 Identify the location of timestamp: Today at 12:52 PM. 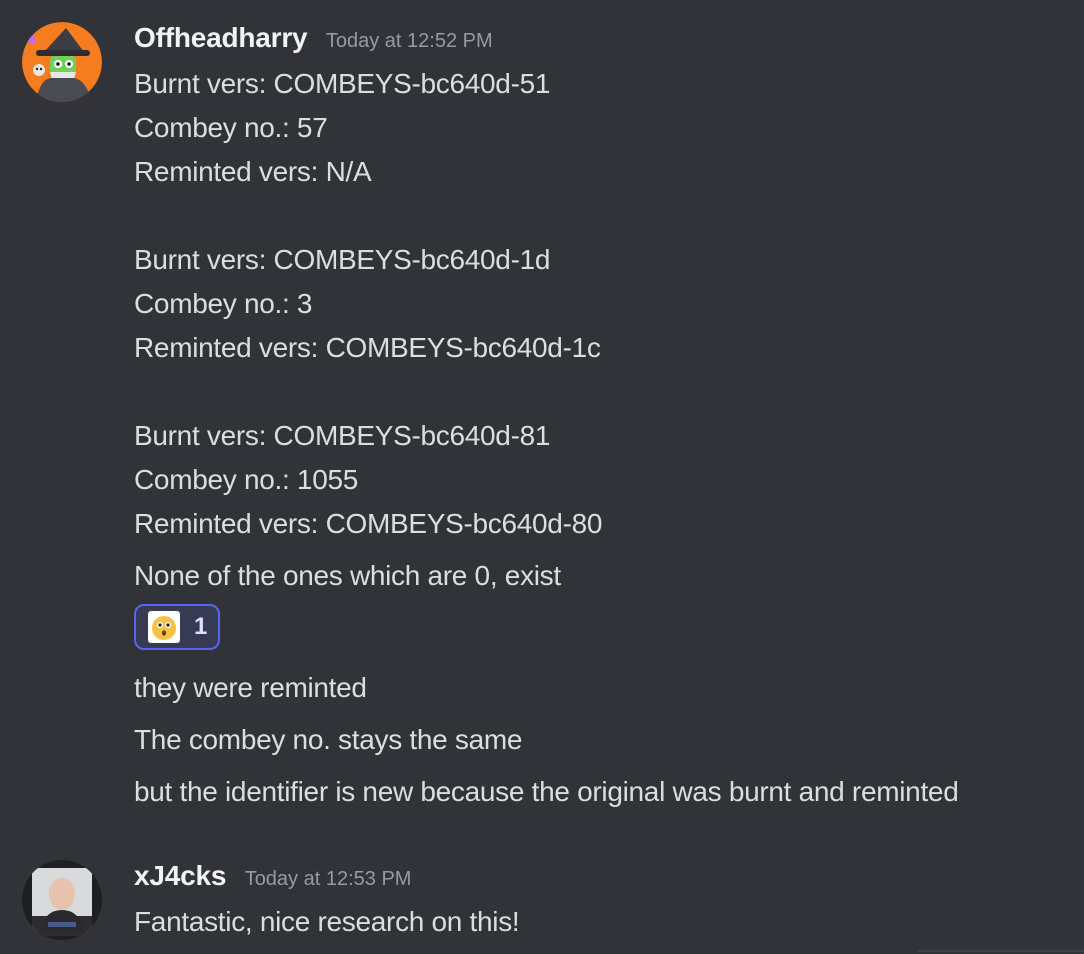
(409, 41).